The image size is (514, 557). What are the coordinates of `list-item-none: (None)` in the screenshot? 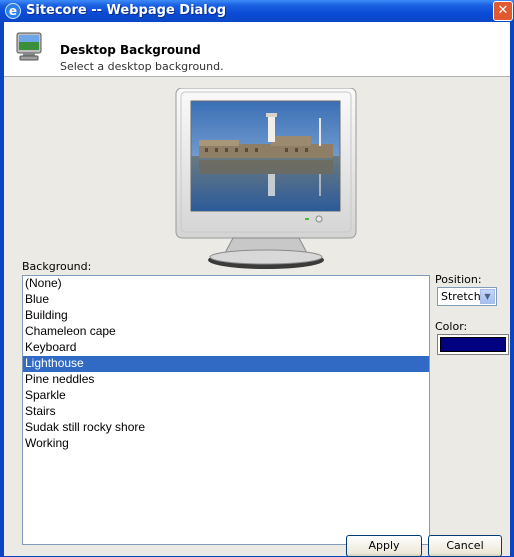 It's located at (226, 284).